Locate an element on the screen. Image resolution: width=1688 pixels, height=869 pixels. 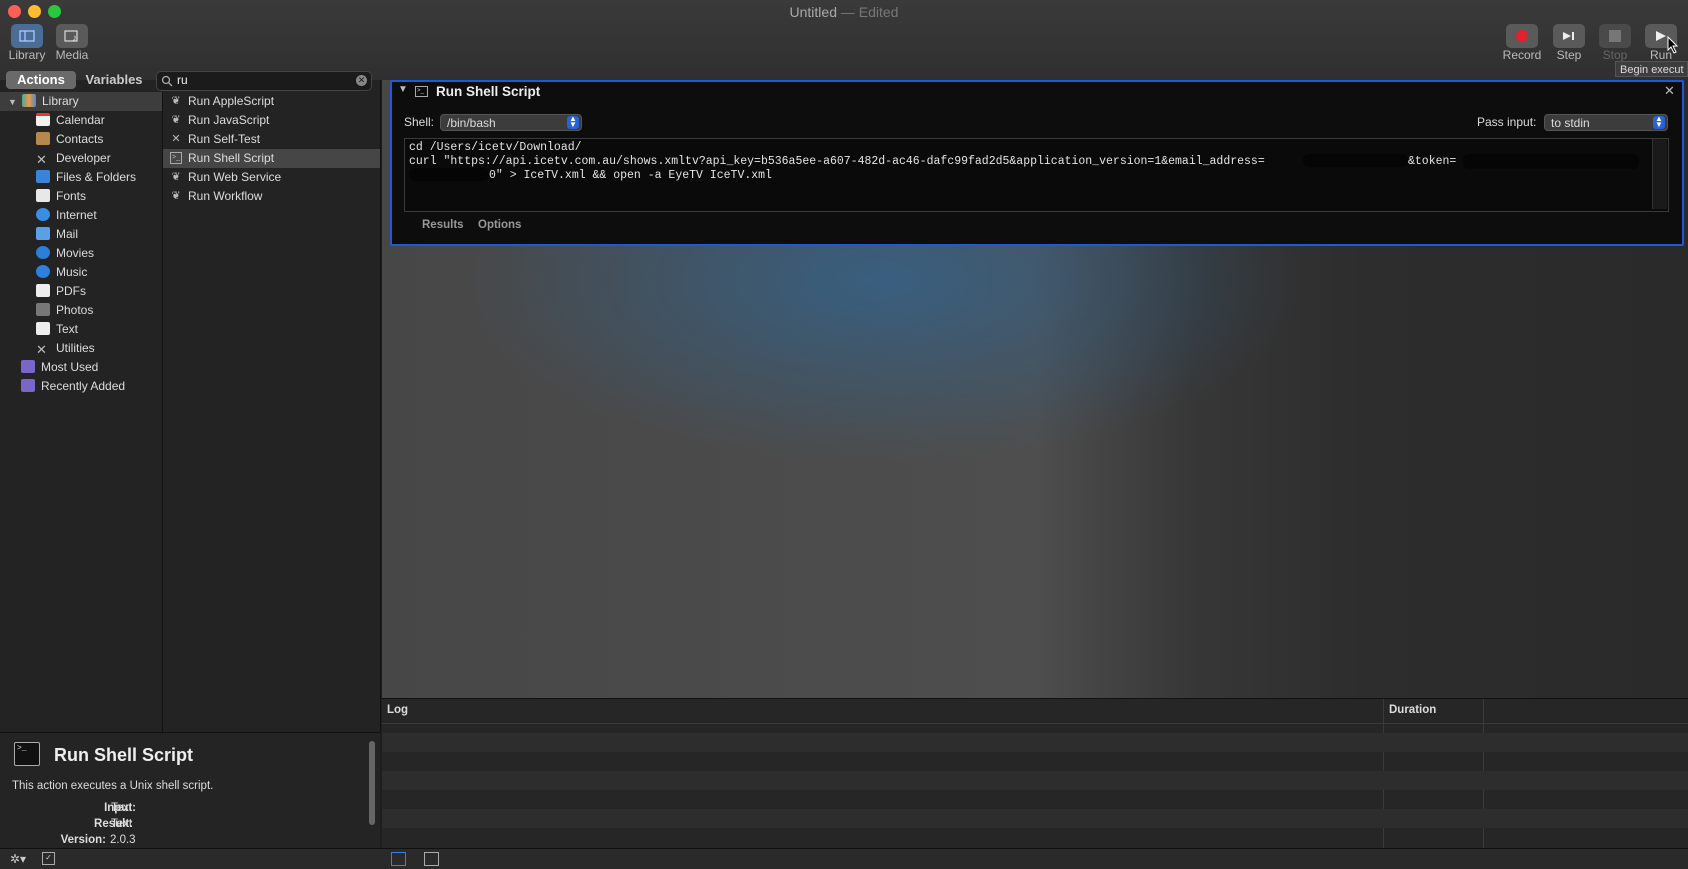
sidebar-item-music: Music is located at coordinates (61, 272).